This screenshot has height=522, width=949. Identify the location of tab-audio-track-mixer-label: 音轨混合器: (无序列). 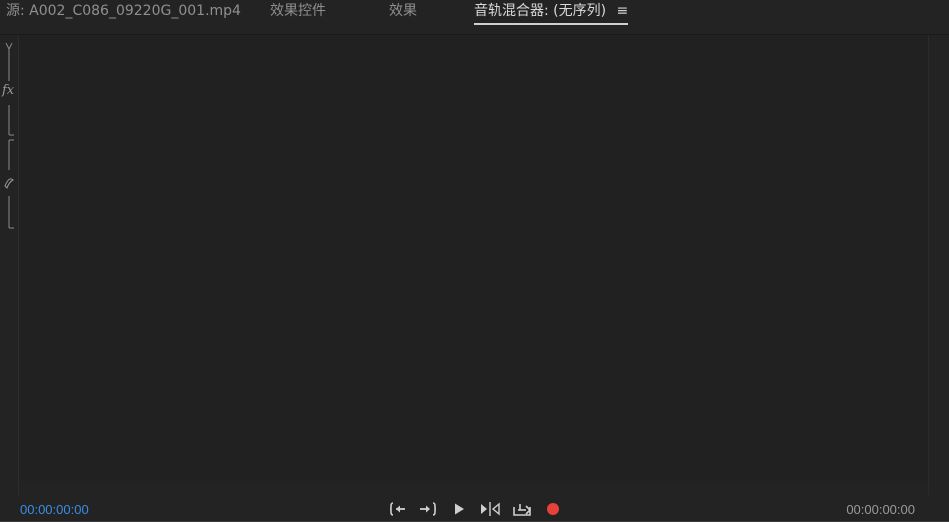
(540, 11).